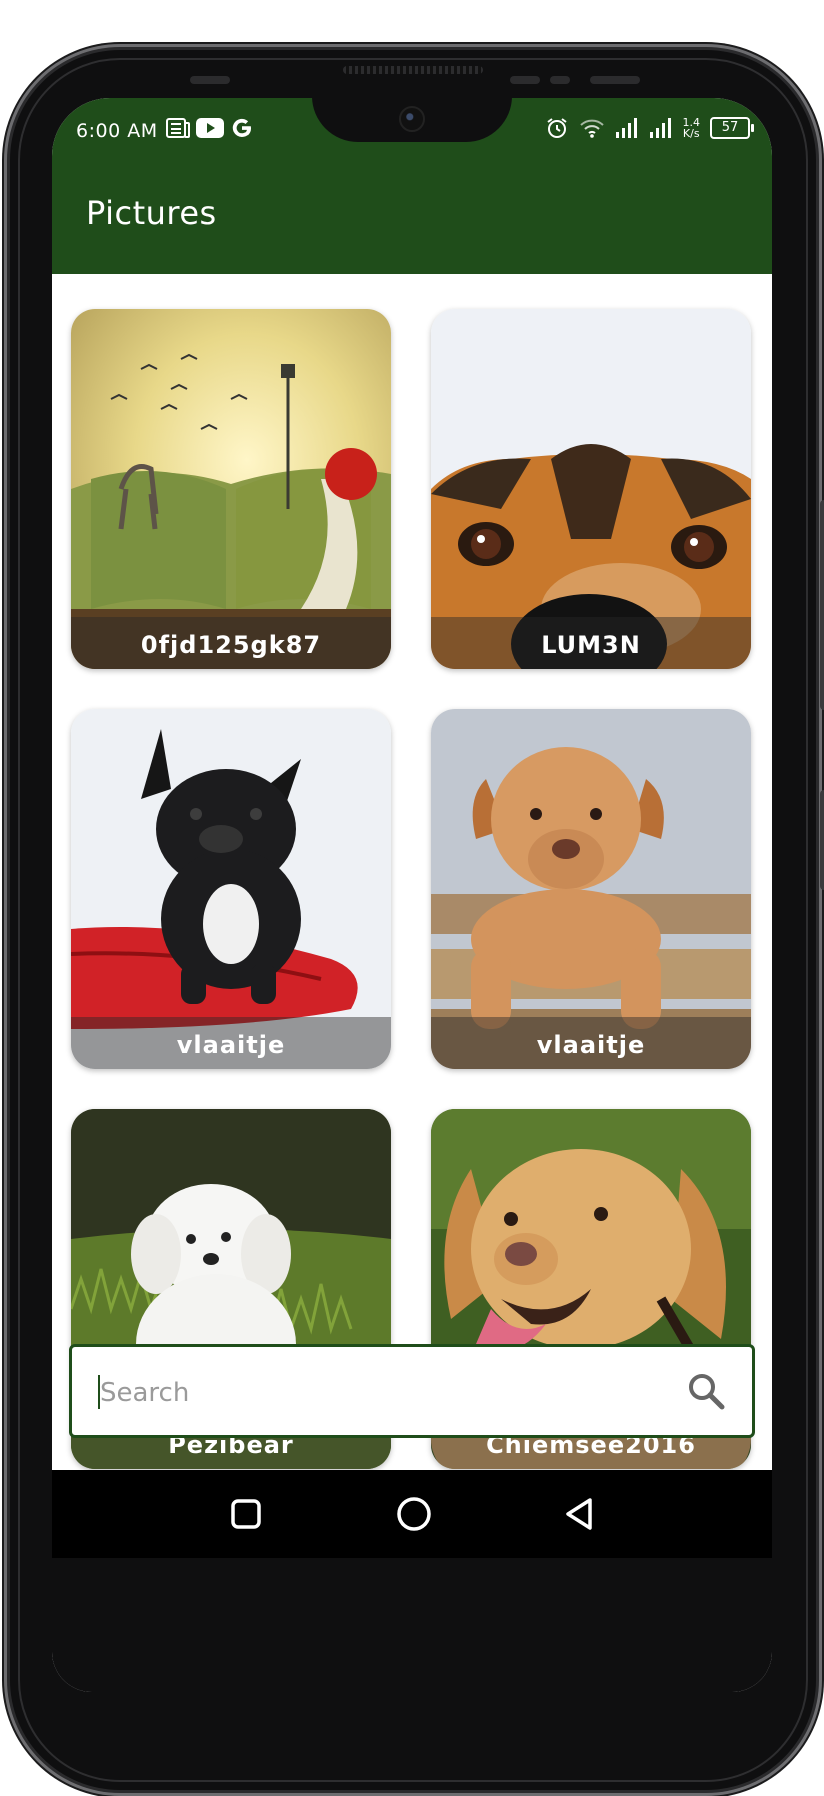 The width and height of the screenshot is (824, 1796). I want to click on signal-icon, so click(626, 128).